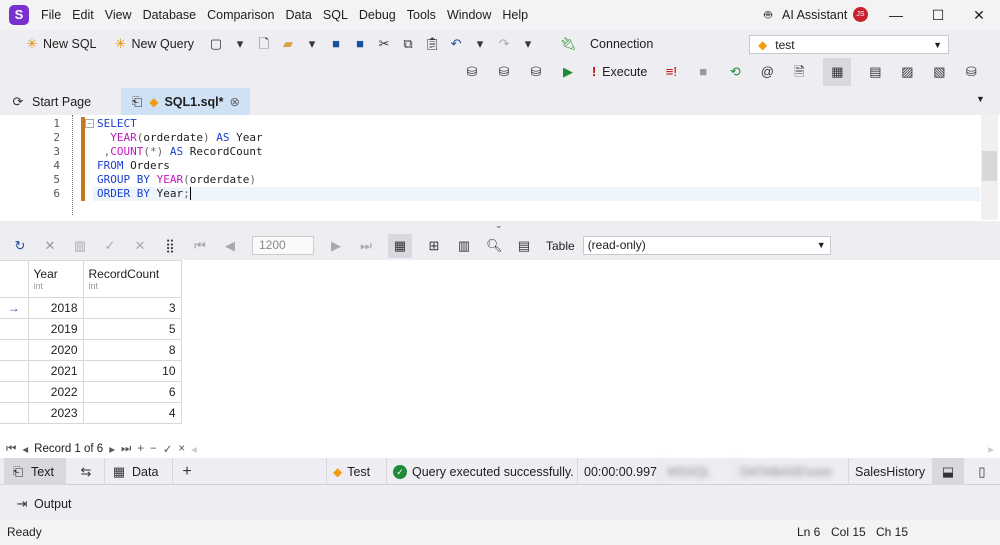 The width and height of the screenshot is (1000, 545). I want to click on fold-collapse-icon: −, so click(89, 123).